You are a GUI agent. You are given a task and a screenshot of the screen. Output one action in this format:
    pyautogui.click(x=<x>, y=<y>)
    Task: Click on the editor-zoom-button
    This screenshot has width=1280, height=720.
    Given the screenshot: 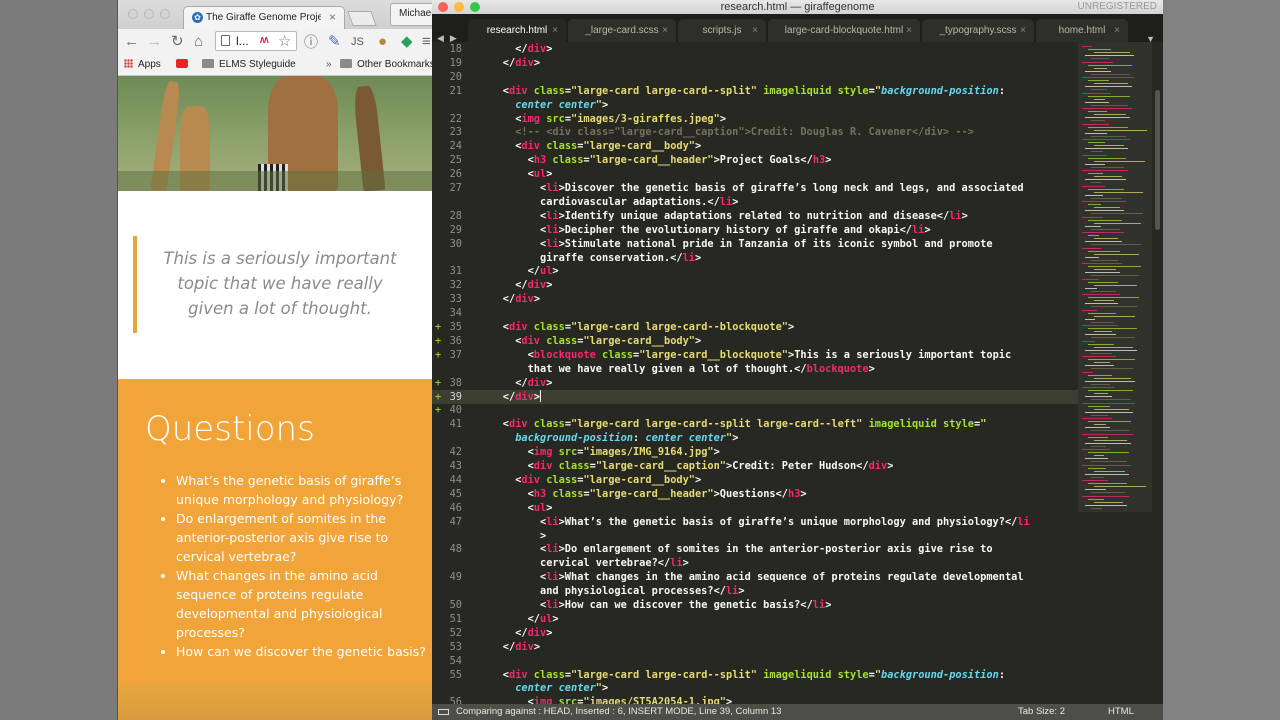 What is the action you would take?
    pyautogui.click(x=475, y=7)
    